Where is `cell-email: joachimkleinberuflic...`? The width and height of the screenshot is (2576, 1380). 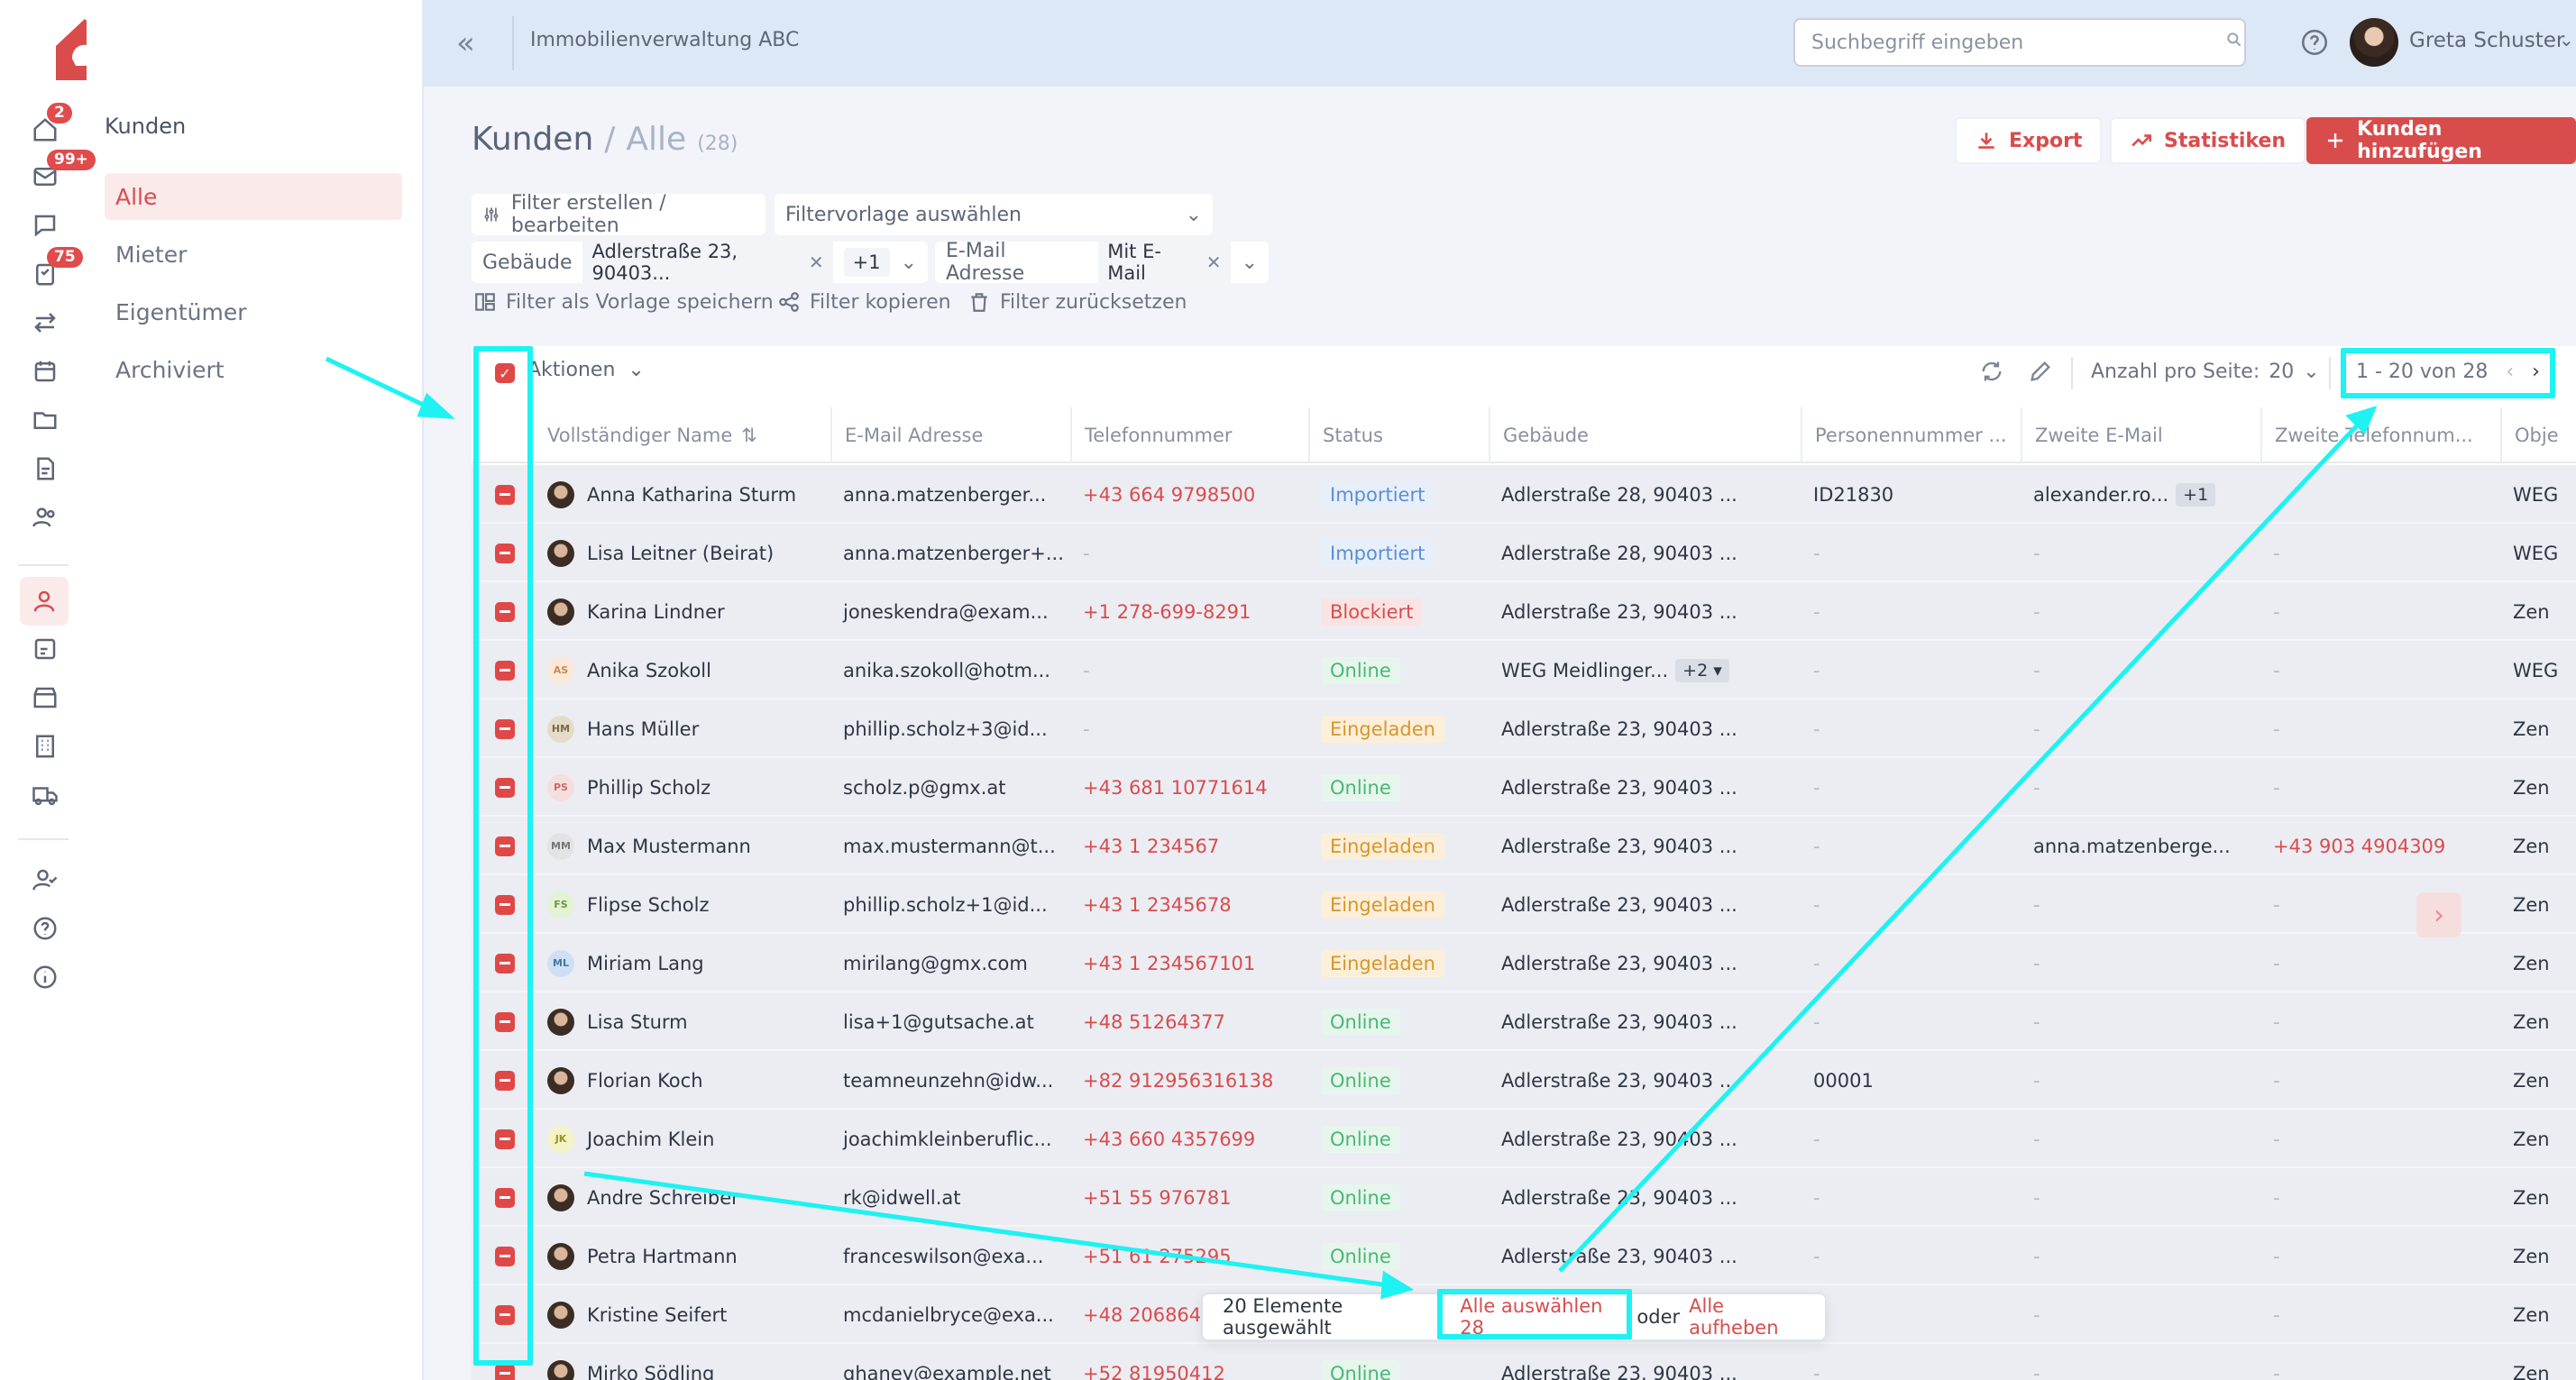 cell-email: joachimkleinberuflic... is located at coordinates (949, 1139).